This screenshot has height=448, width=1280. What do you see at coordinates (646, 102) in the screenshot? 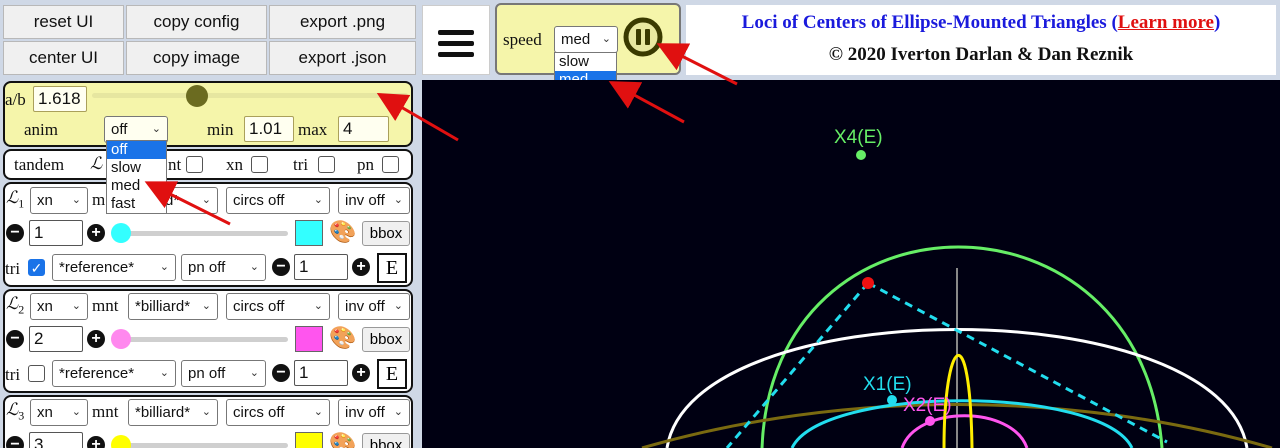
I see `arrow-to-speed-med` at bounding box center [646, 102].